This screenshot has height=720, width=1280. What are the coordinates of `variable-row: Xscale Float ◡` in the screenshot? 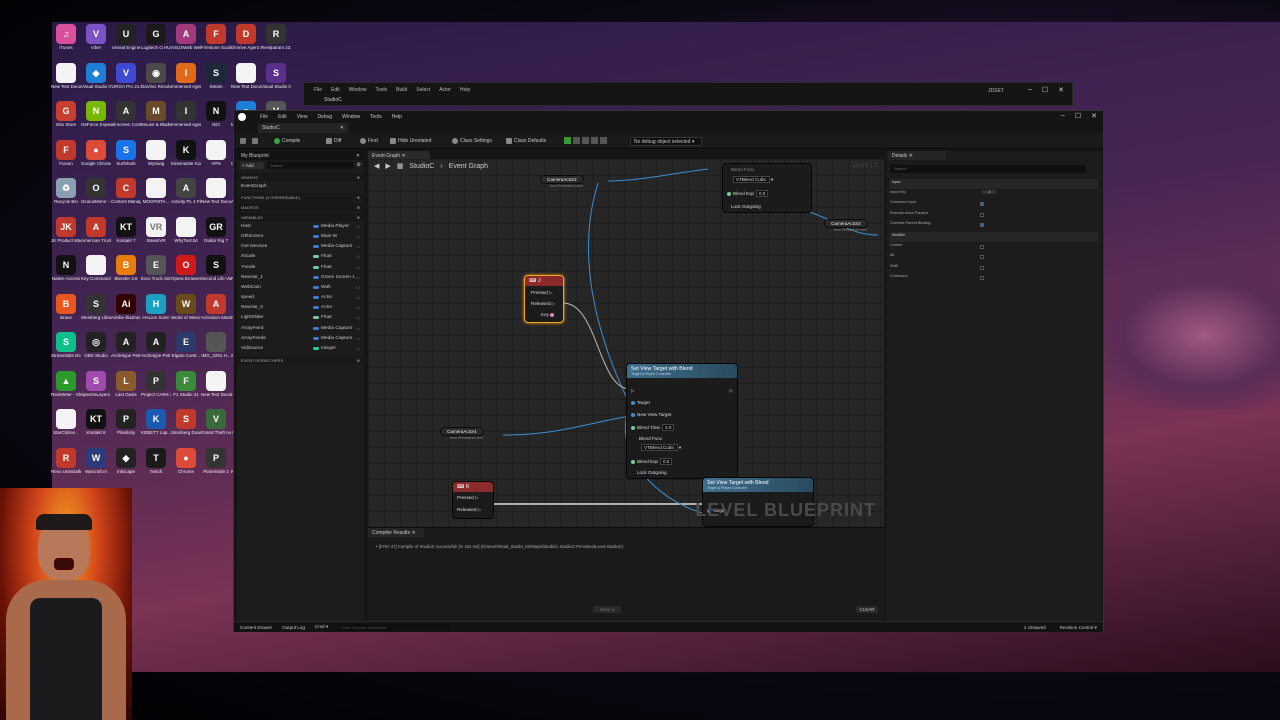 It's located at (300, 257).